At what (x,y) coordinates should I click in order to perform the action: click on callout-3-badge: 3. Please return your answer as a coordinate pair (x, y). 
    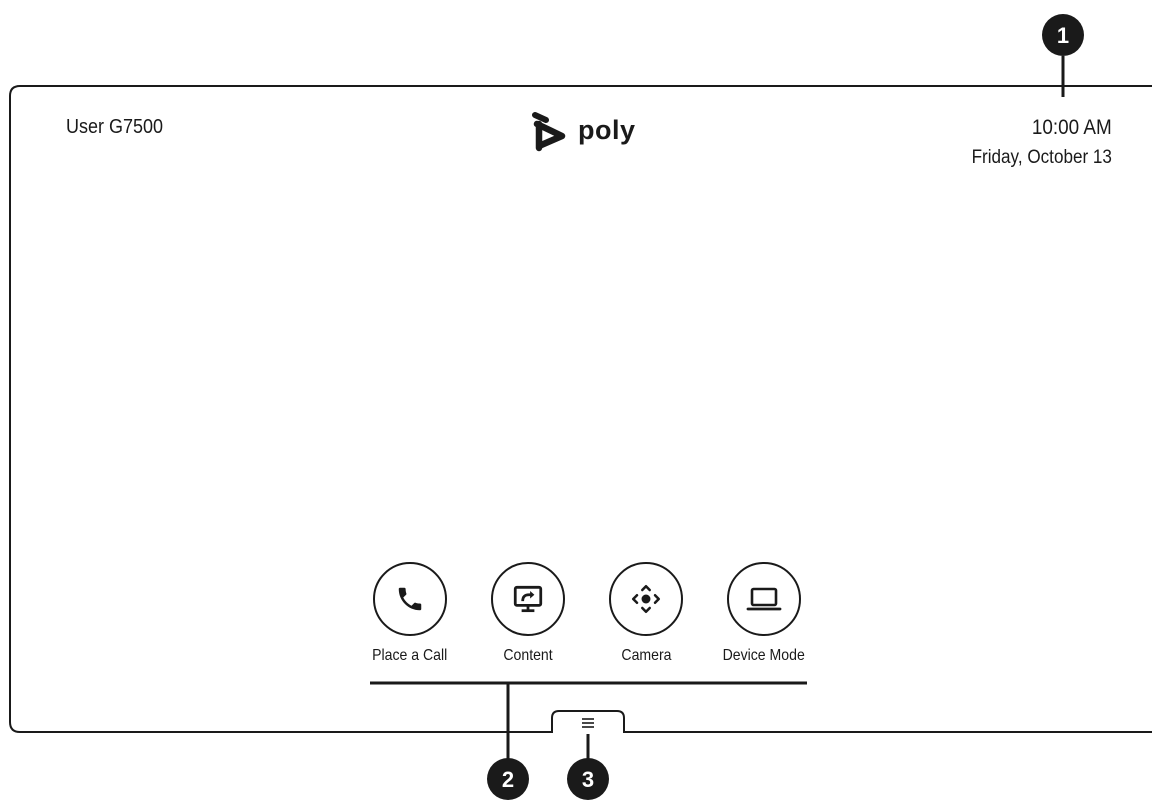
    Looking at the image, I should click on (588, 779).